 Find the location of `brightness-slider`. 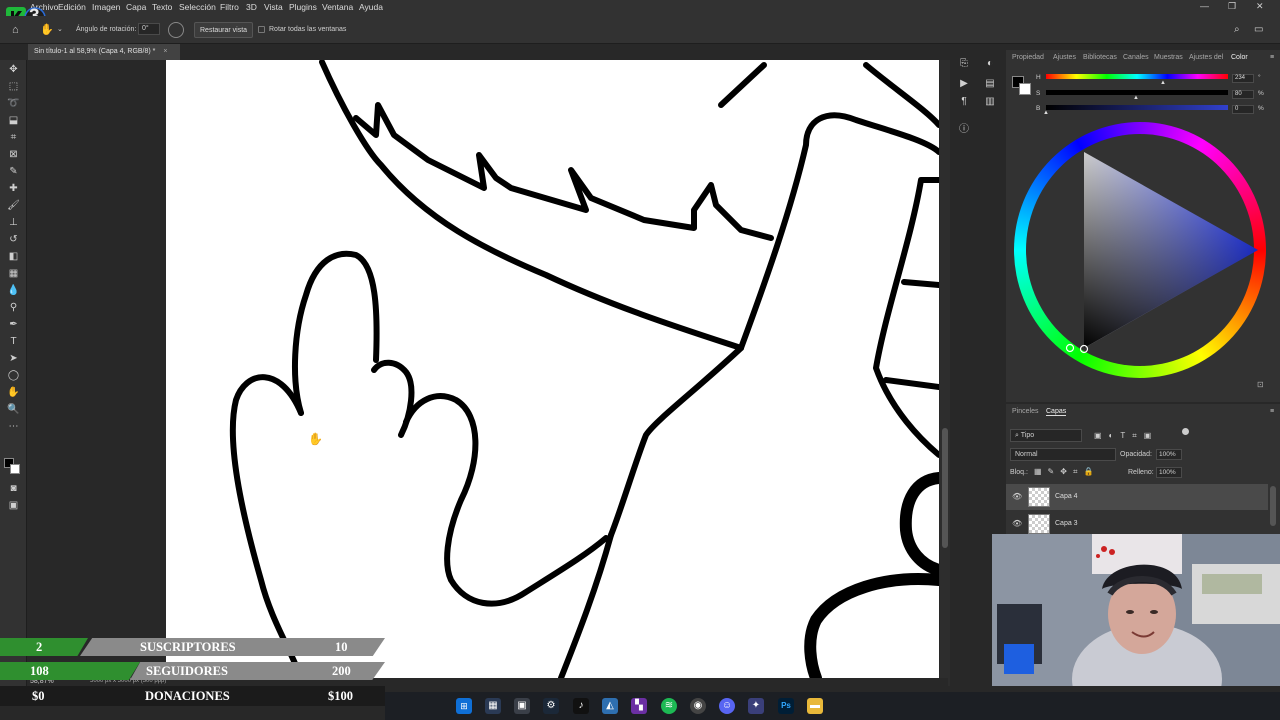

brightness-slider is located at coordinates (1137, 107).